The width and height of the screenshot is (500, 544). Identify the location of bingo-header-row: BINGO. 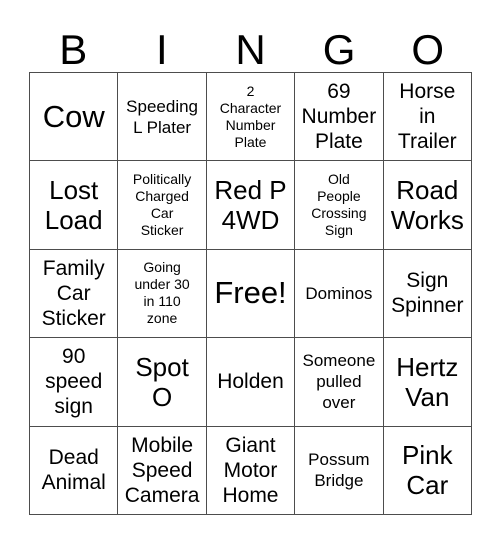
(250, 43).